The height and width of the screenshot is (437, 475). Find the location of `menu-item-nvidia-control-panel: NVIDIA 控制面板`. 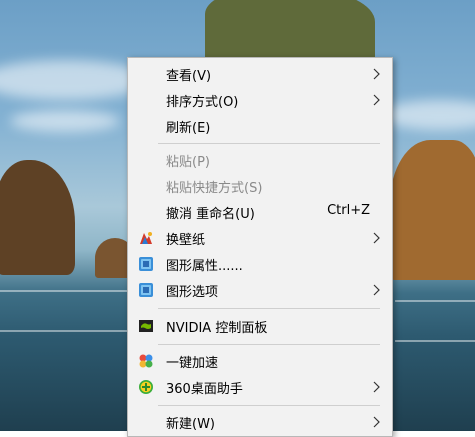

menu-item-nvidia-control-panel: NVIDIA 控制面板 is located at coordinates (260, 326).